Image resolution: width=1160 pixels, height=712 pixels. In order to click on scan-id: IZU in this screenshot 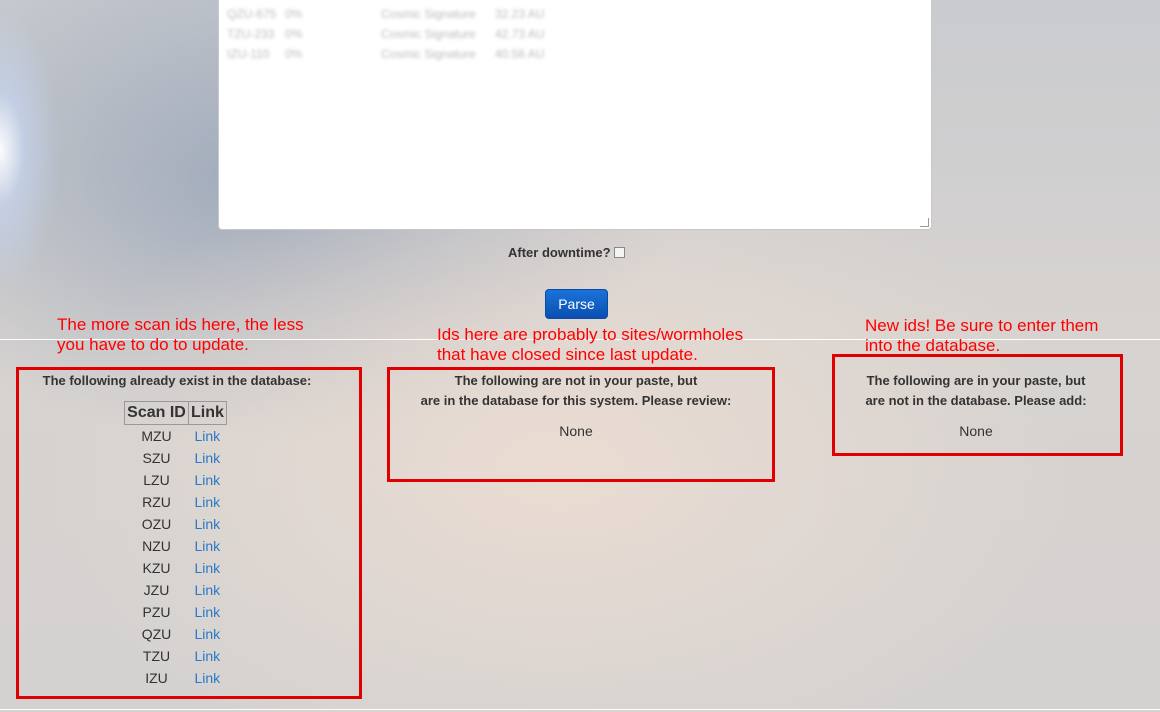, I will do `click(156, 678)`.